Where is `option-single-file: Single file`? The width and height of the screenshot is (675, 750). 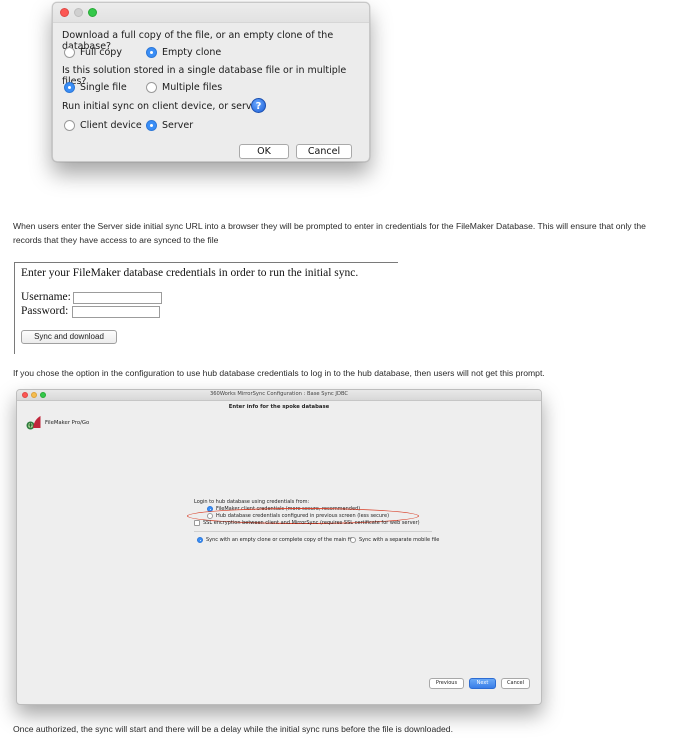
option-single-file: Single file is located at coordinates (95, 87).